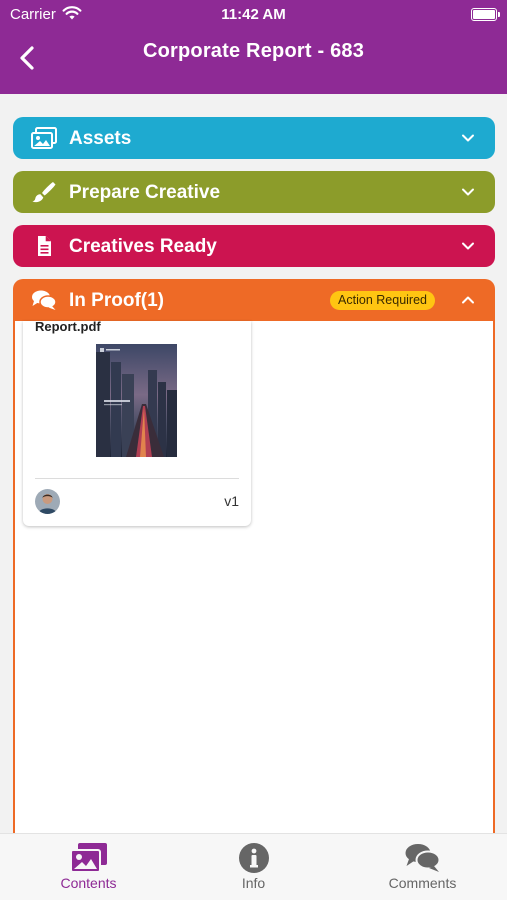 Image resolution: width=507 pixels, height=900 pixels. What do you see at coordinates (468, 300) in the screenshot?
I see `chevron-up-icon` at bounding box center [468, 300].